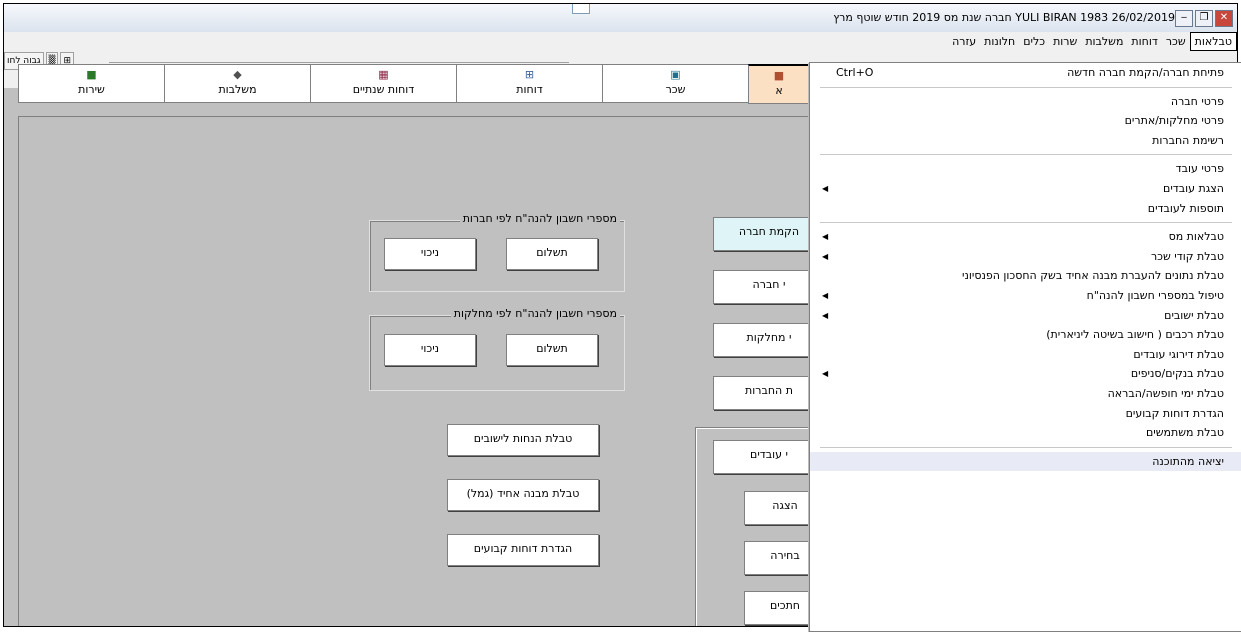 This screenshot has width=1241, height=632. I want to click on dropdown-item-label: תוספות לעובדים, so click(1185, 208).